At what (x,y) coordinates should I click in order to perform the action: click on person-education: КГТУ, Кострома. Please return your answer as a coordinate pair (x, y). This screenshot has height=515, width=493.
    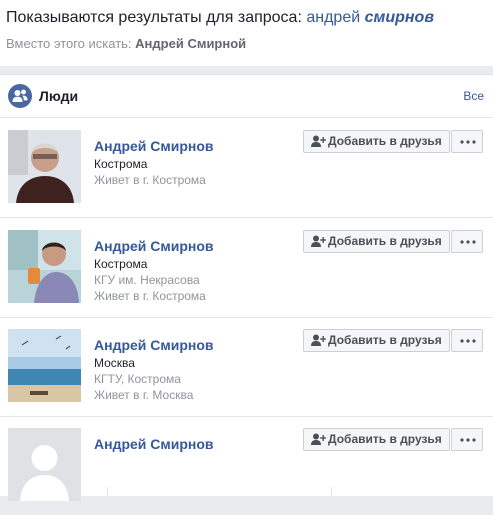
    Looking at the image, I should click on (137, 379).